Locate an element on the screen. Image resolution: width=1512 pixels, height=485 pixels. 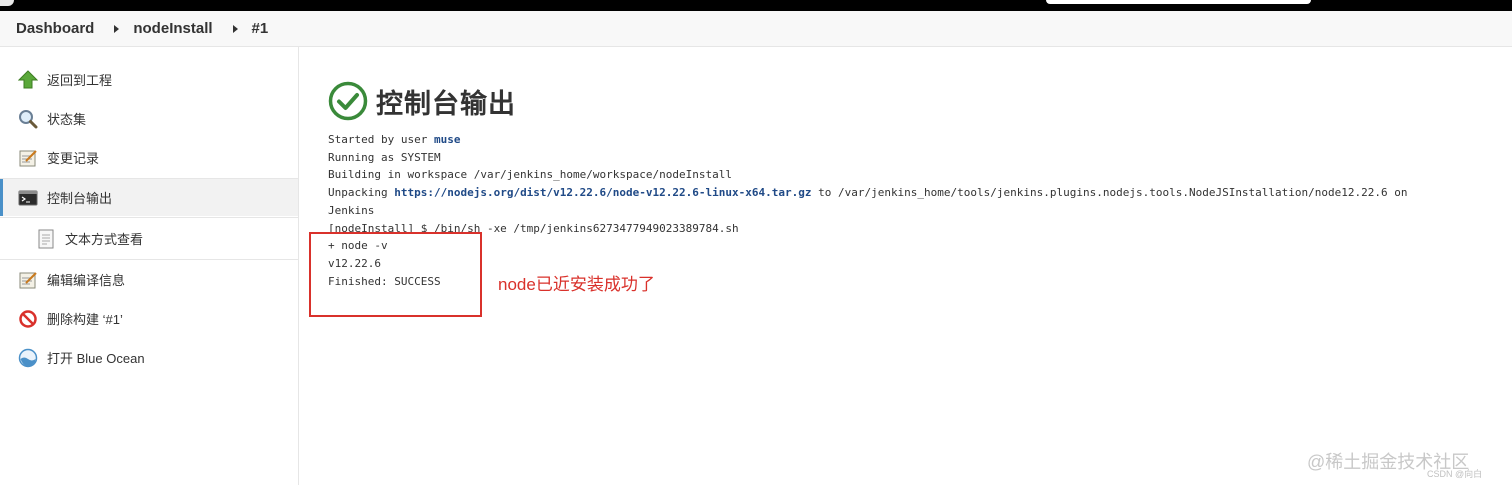
top-header-bar is located at coordinates (756, 5).